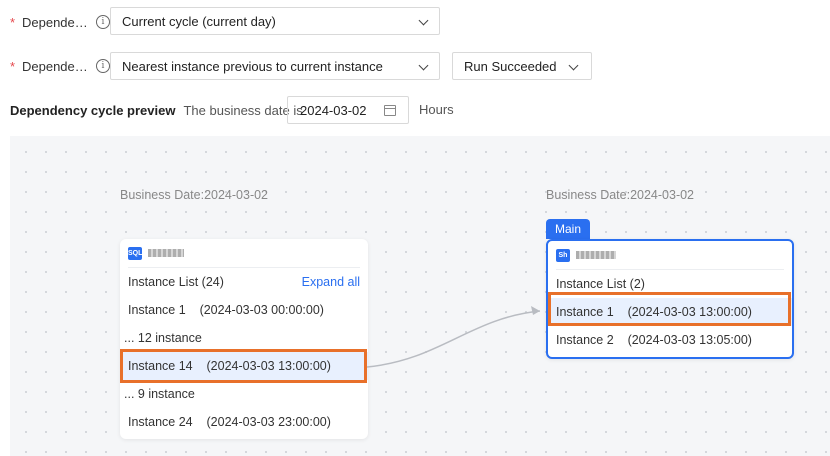  Describe the element at coordinates (563, 255) in the screenshot. I see `shell-icon: Sh` at that location.